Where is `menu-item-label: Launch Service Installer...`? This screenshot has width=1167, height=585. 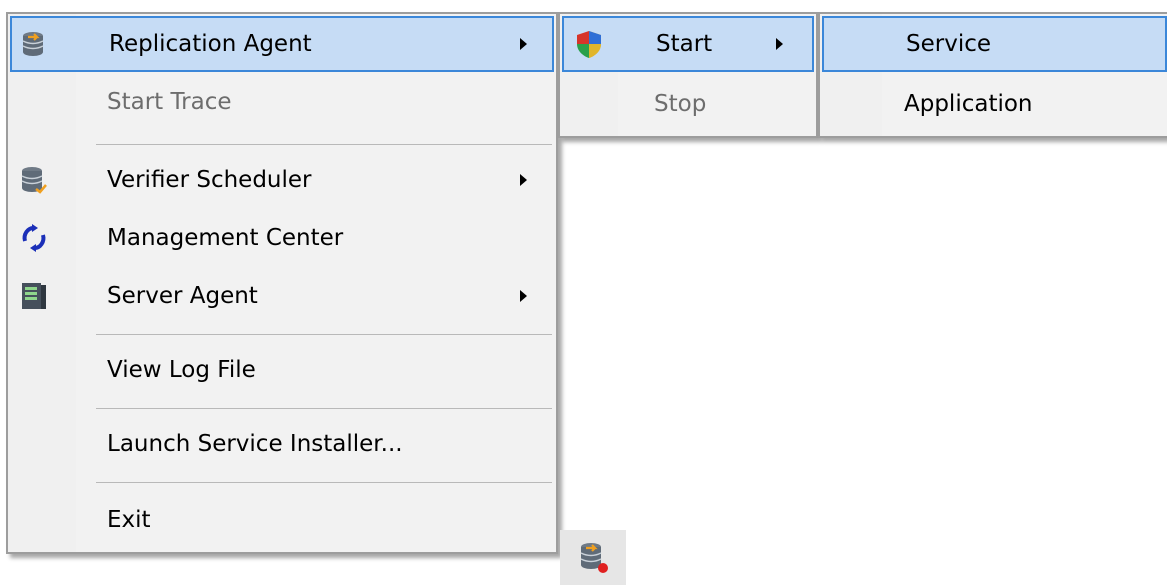 menu-item-label: Launch Service Installer... is located at coordinates (255, 444).